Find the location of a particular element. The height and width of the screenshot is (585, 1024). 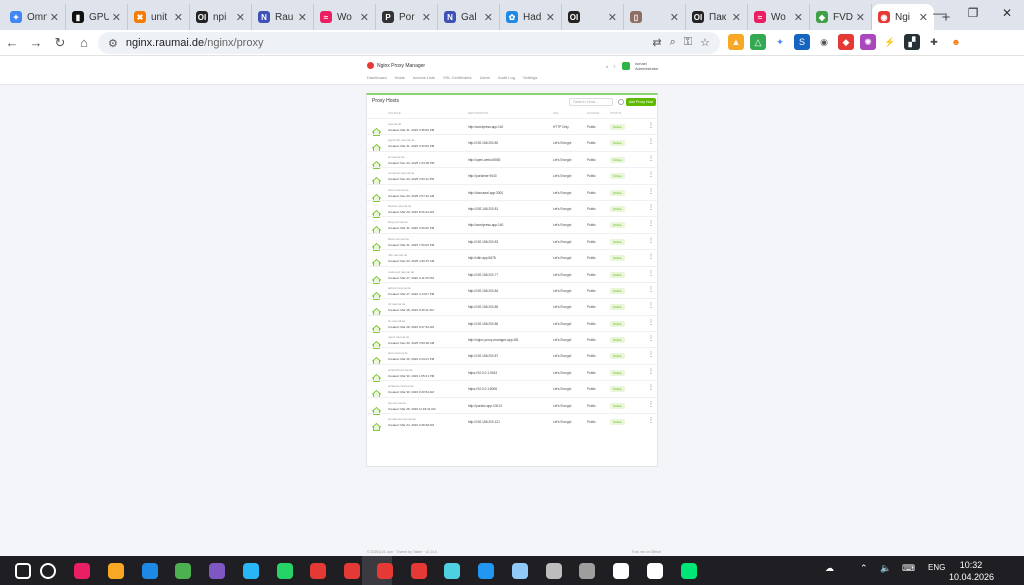

camera-icon: ◉ is located at coordinates (824, 42).